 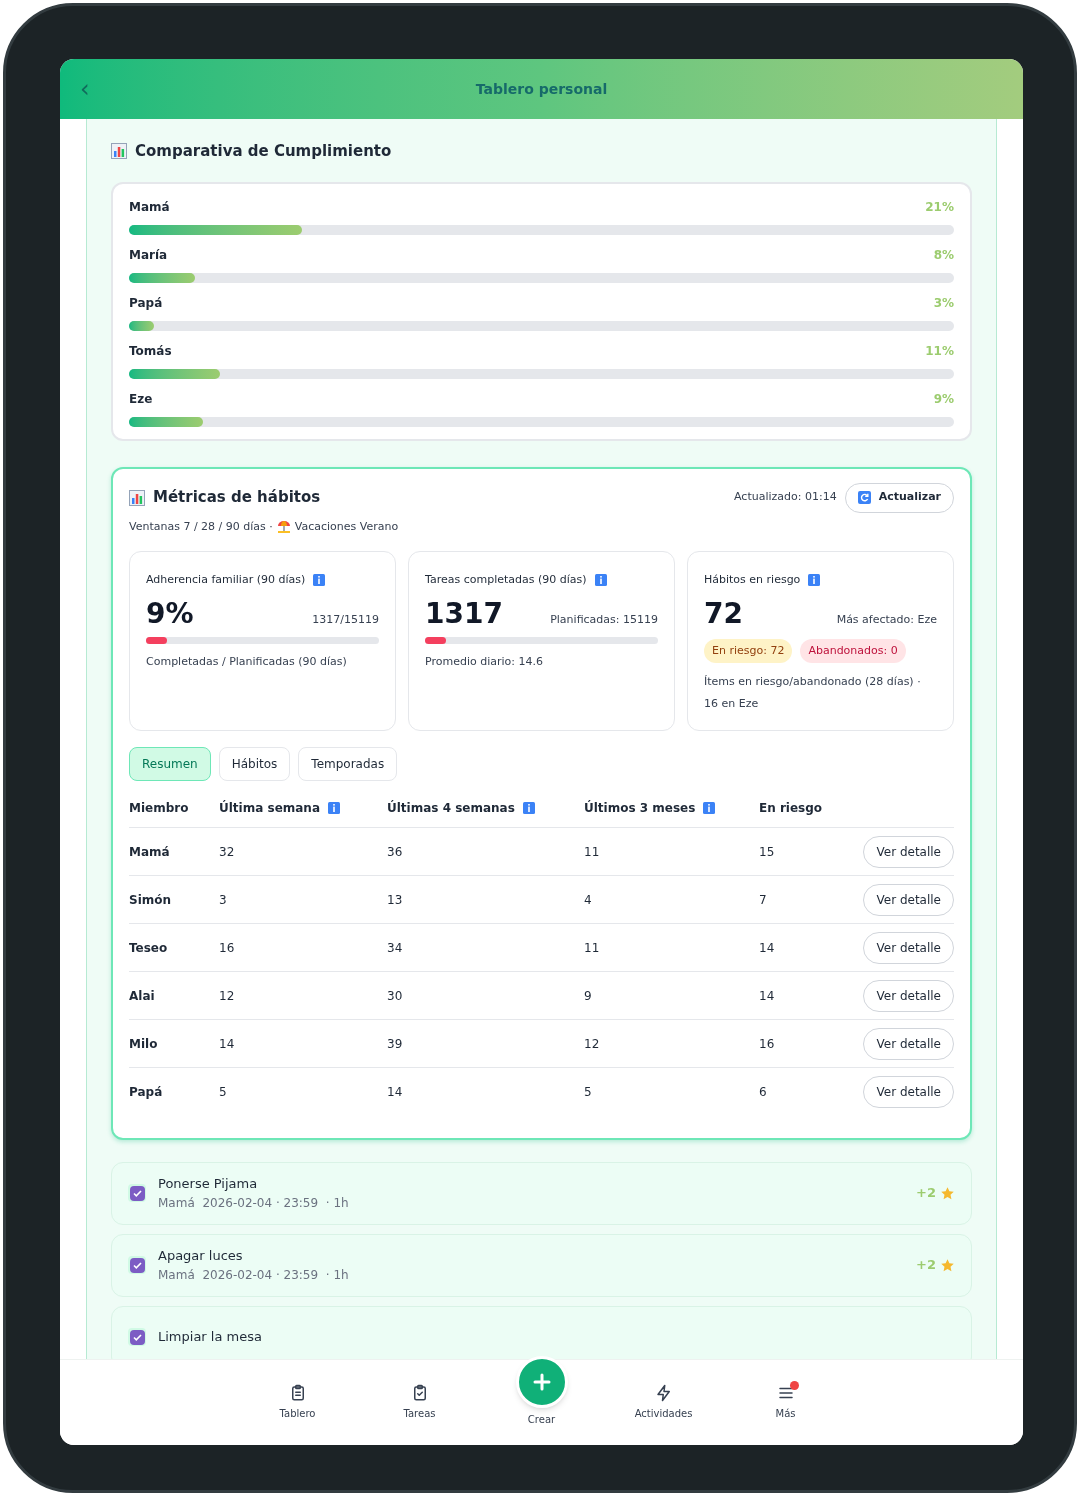 I want to click on task-title: Limpiar la mesa, so click(x=210, y=1337).